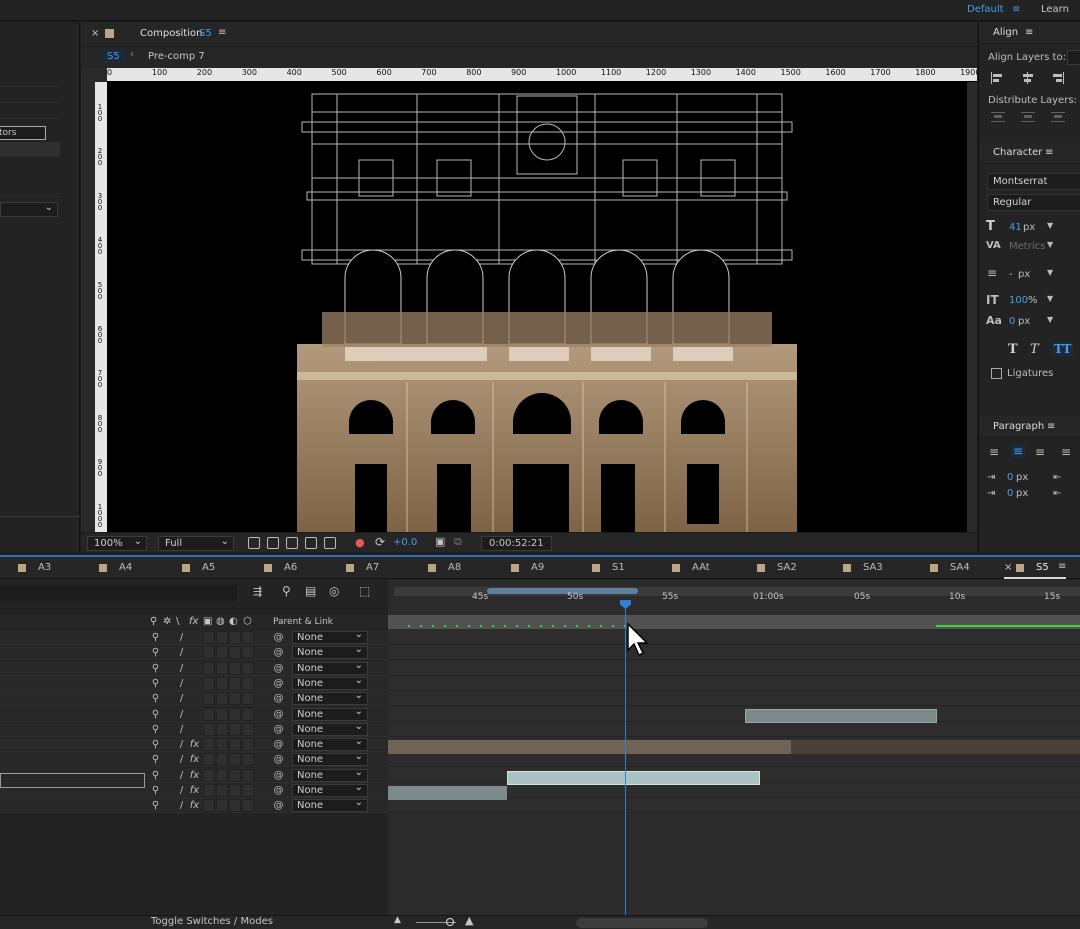 The height and width of the screenshot is (929, 1080). I want to click on align-right-icon, so click(1058, 78).